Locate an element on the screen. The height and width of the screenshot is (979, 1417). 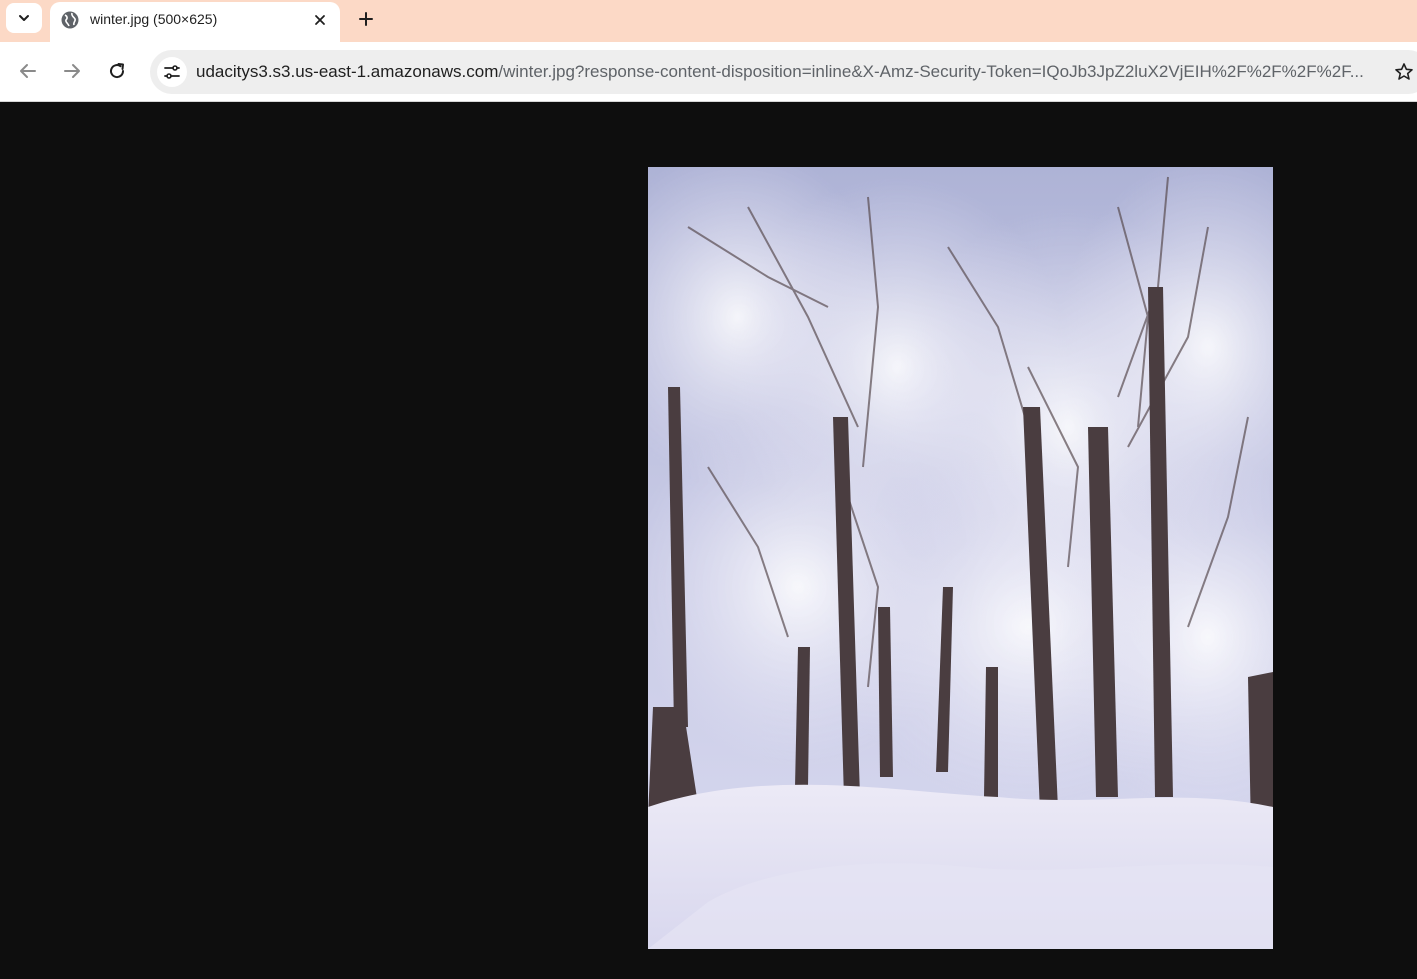
close-tab-button is located at coordinates (320, 20).